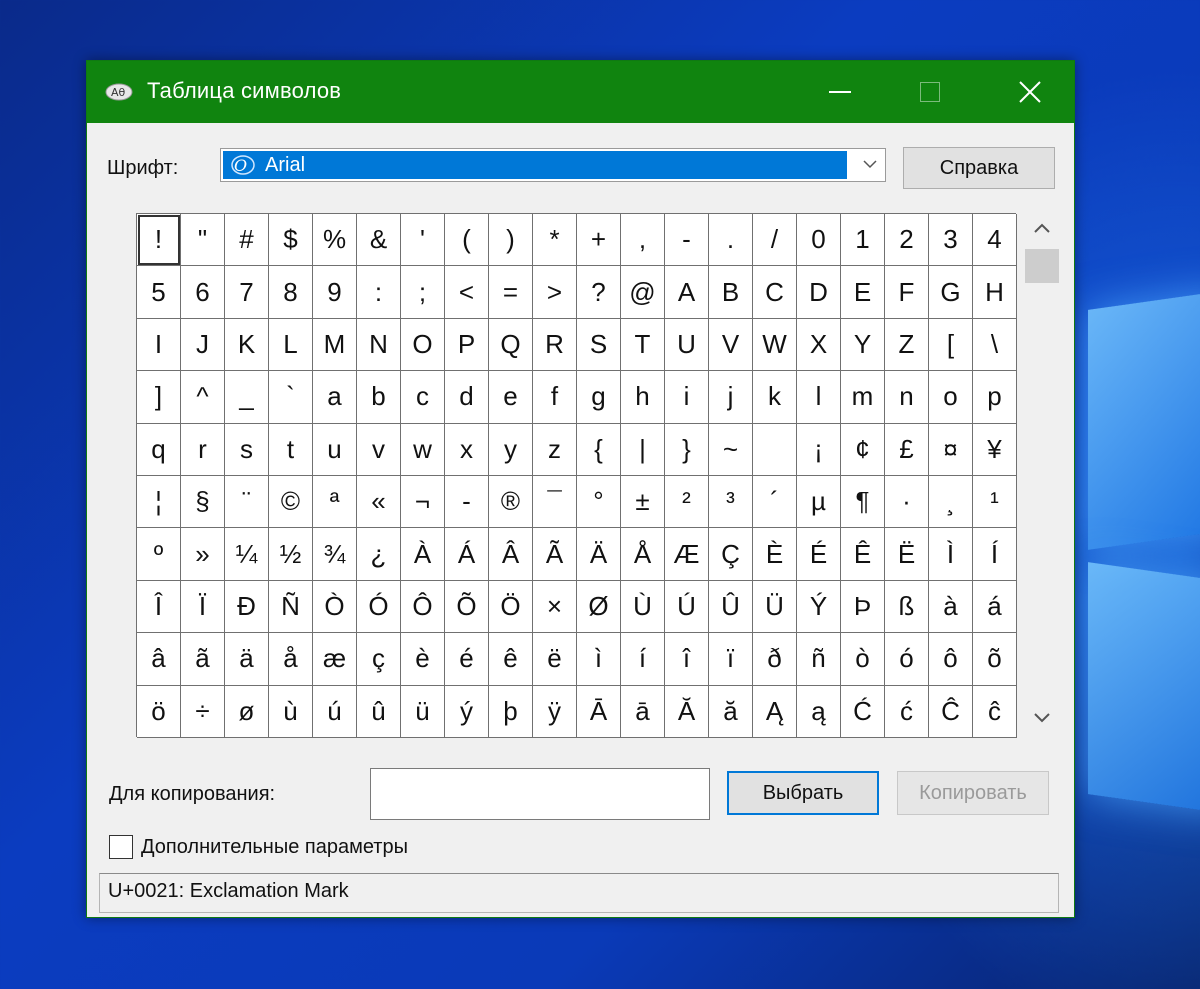 The width and height of the screenshot is (1200, 989). What do you see at coordinates (995, 292) in the screenshot?
I see `char-cell: H` at bounding box center [995, 292].